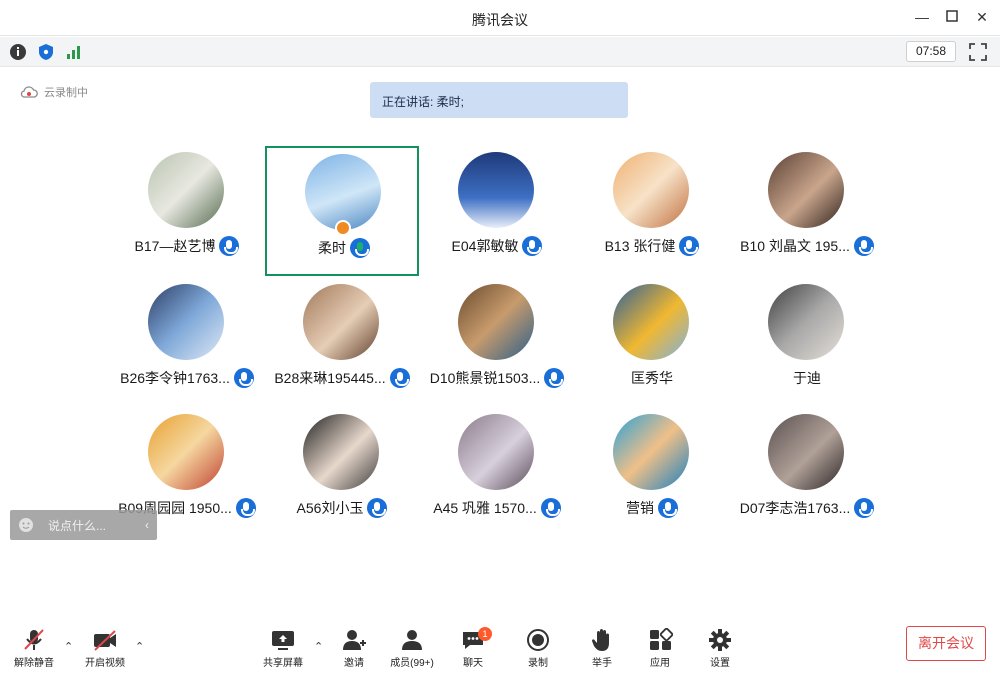  I want to click on host-badge-icon, so click(343, 228).